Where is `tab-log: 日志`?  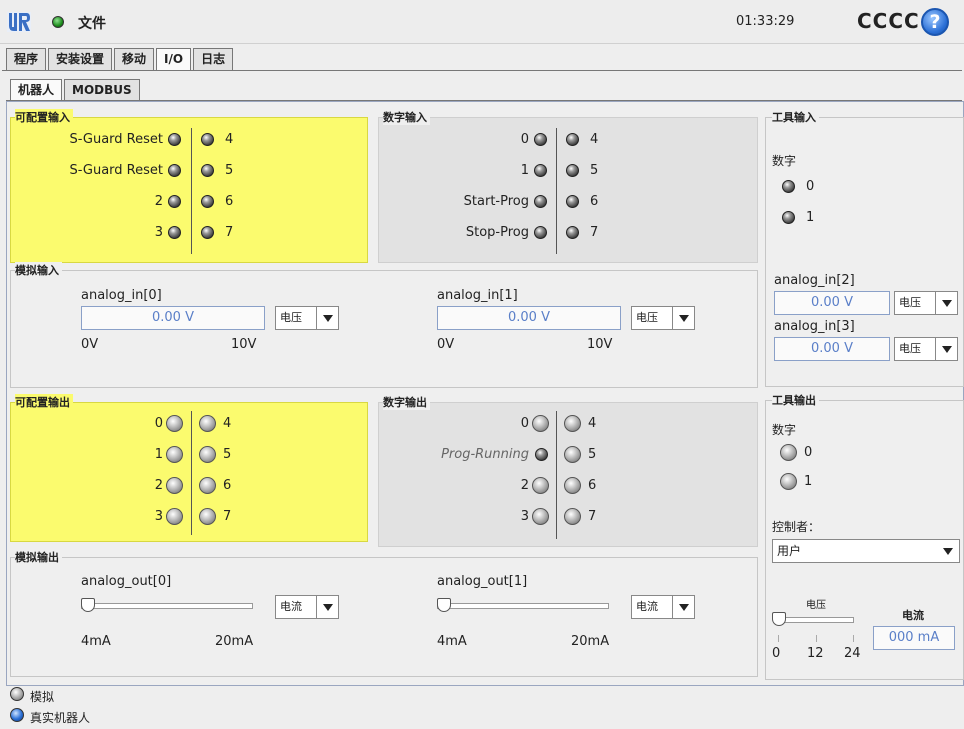 tab-log: 日志 is located at coordinates (213, 59).